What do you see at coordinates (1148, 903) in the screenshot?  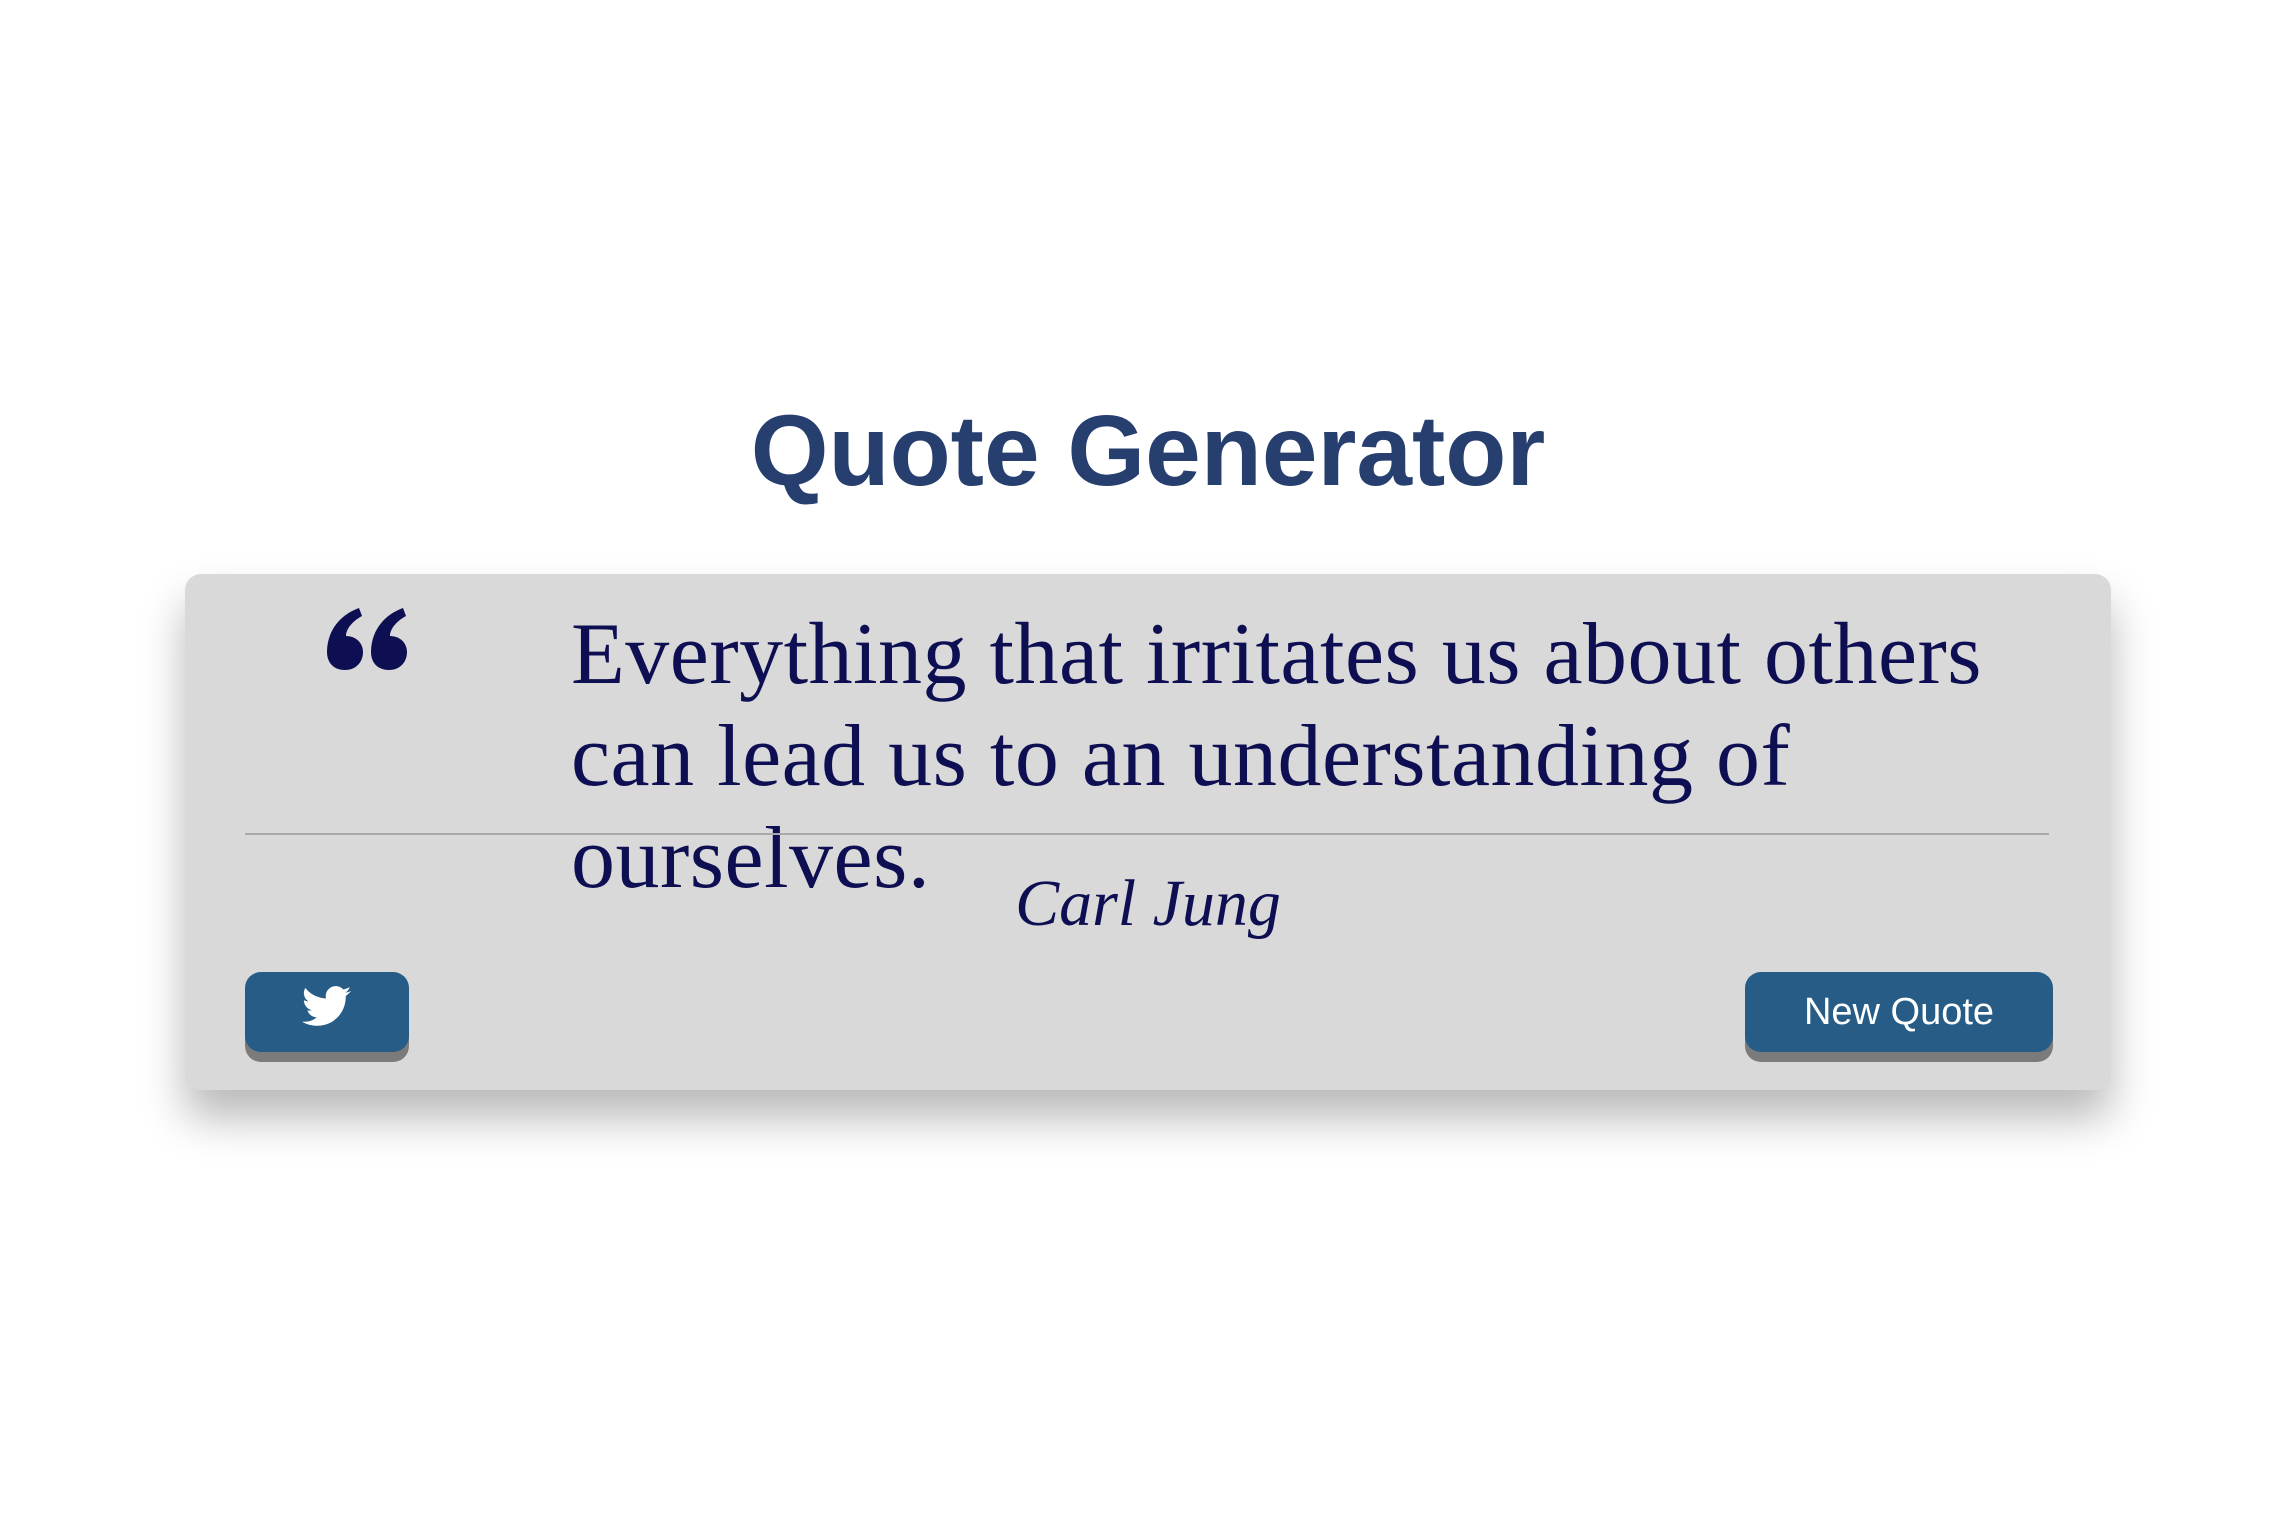 I see `quote-author: Carl Jung` at bounding box center [1148, 903].